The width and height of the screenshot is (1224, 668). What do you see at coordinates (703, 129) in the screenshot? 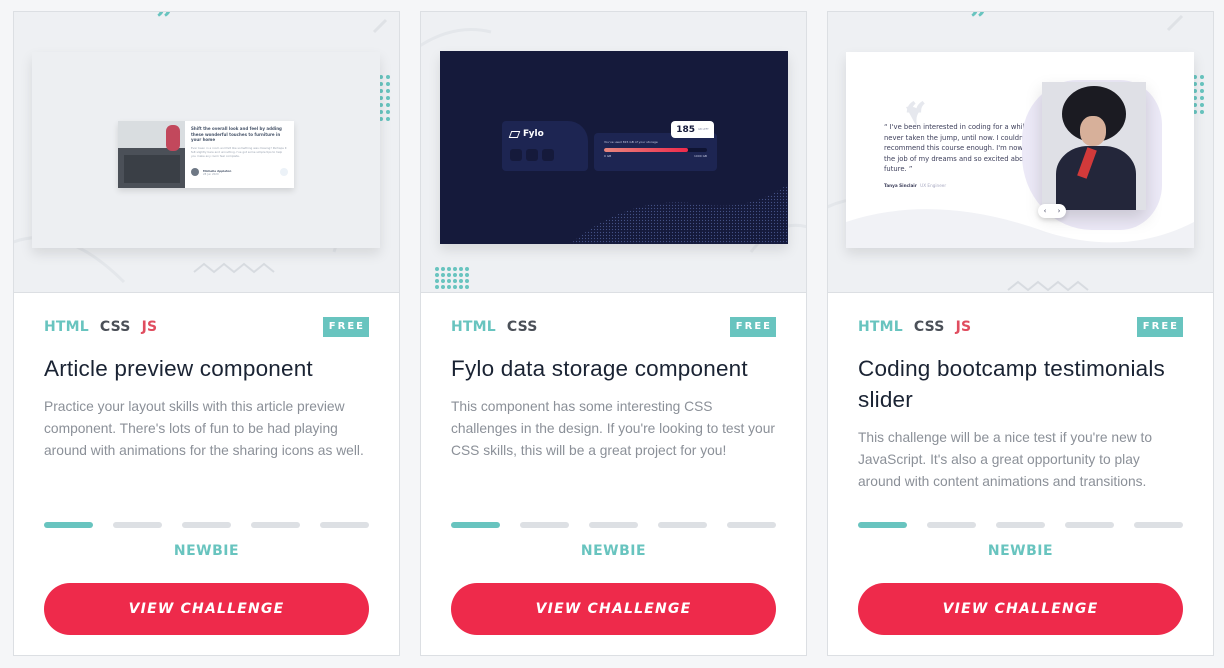
I see `storage-left-unit: GB LEFT` at bounding box center [703, 129].